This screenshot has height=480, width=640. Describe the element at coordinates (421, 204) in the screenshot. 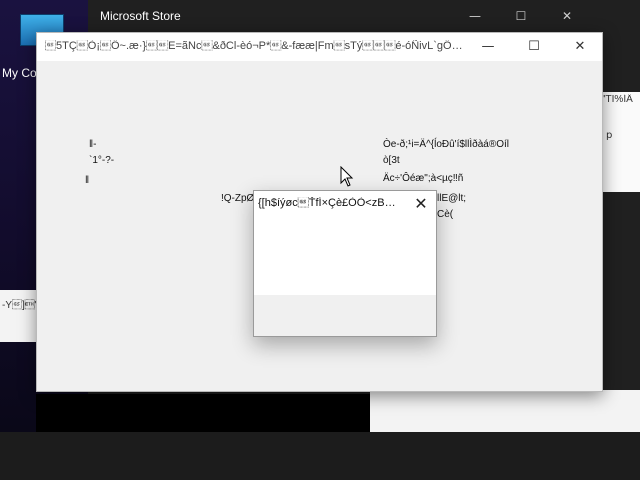

I see `dialog-close-button: ✕` at that location.